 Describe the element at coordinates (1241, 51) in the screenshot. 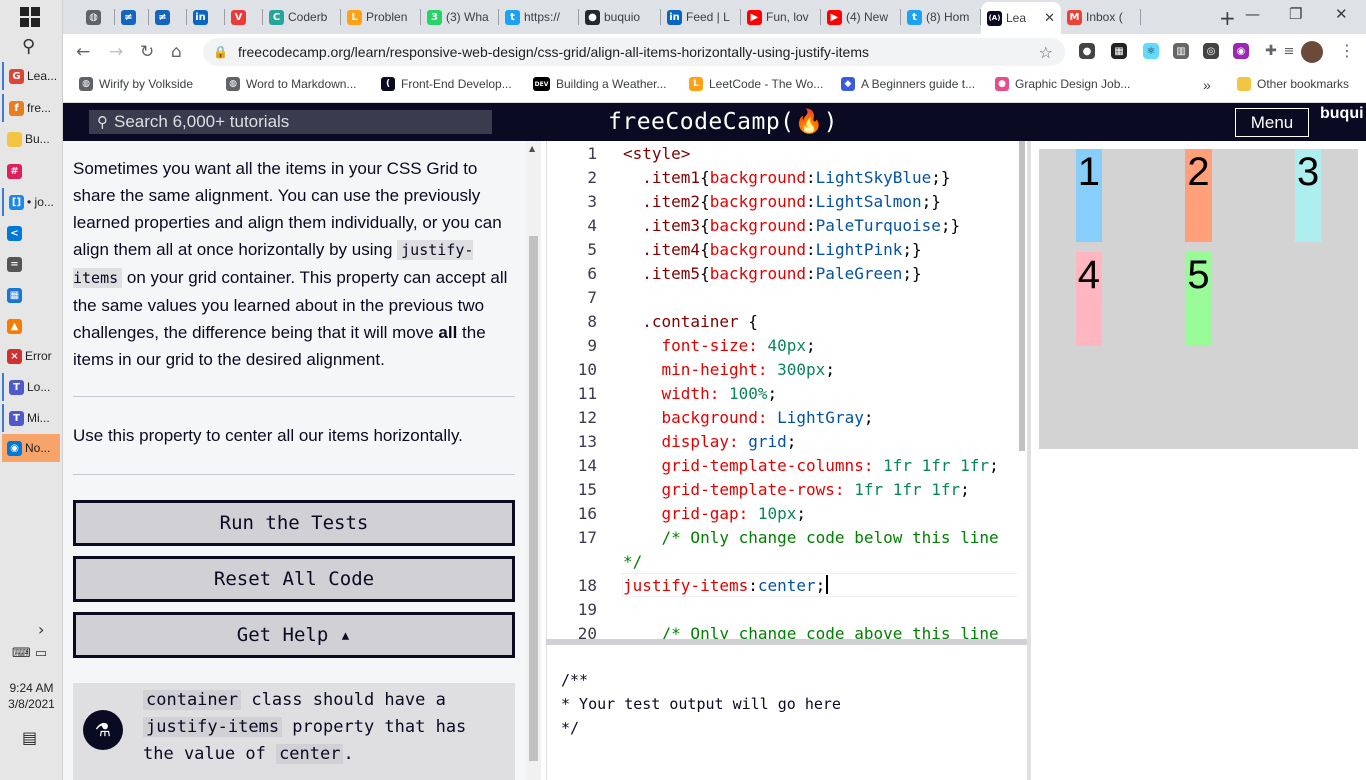

I see `extension-icon: ◉` at that location.